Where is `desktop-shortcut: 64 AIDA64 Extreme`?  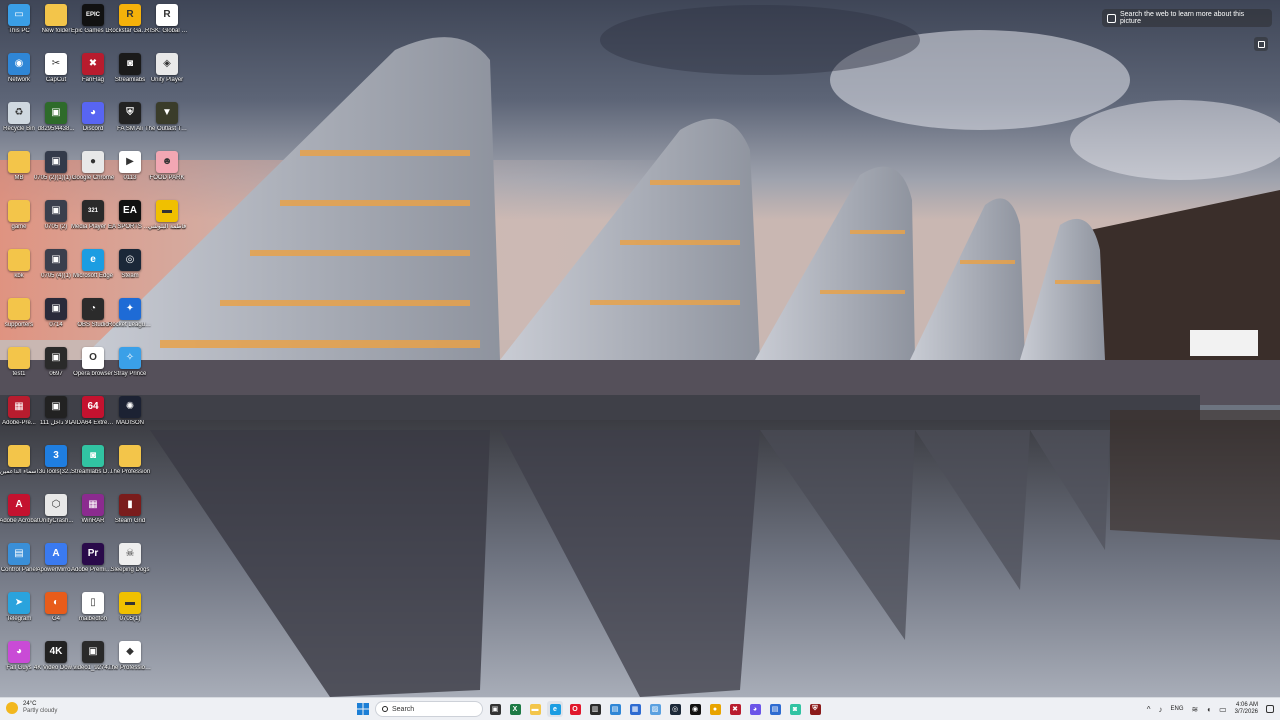
desktop-shortcut: 64 AIDA64 Extreme is located at coordinates (93, 420).